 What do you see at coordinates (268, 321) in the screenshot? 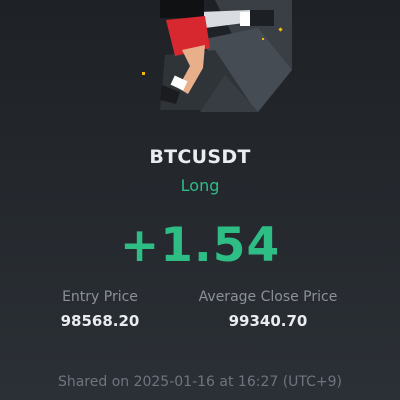
I see `average-close-price-value: 99340.70` at bounding box center [268, 321].